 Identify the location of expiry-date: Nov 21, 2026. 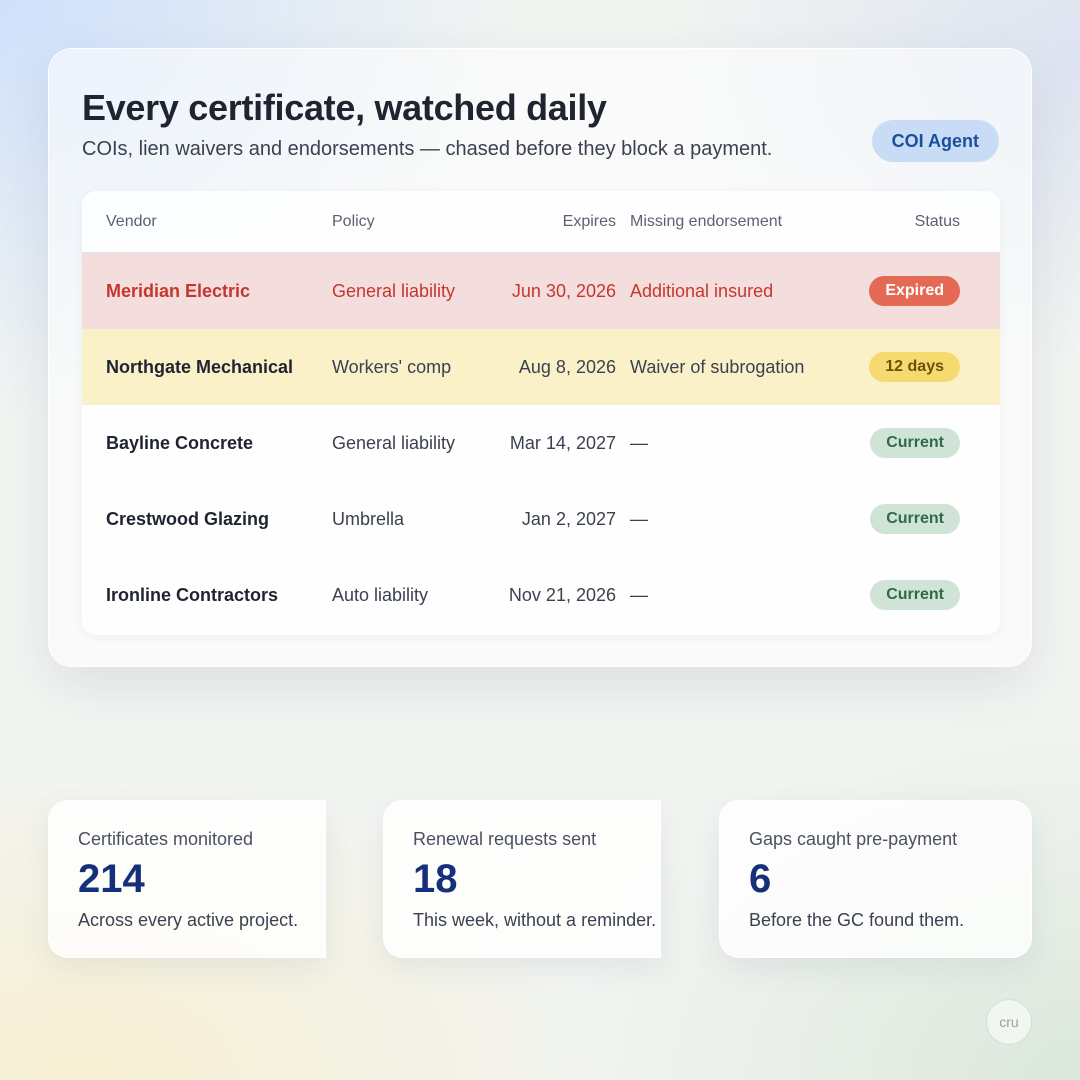
(562, 594).